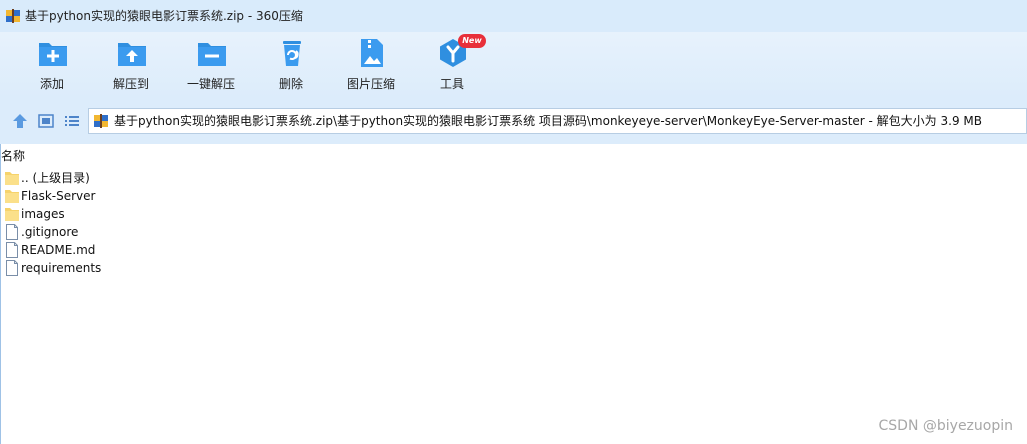 This screenshot has width=1027, height=444. Describe the element at coordinates (20, 121) in the screenshot. I see `up-arrow-icon` at that location.